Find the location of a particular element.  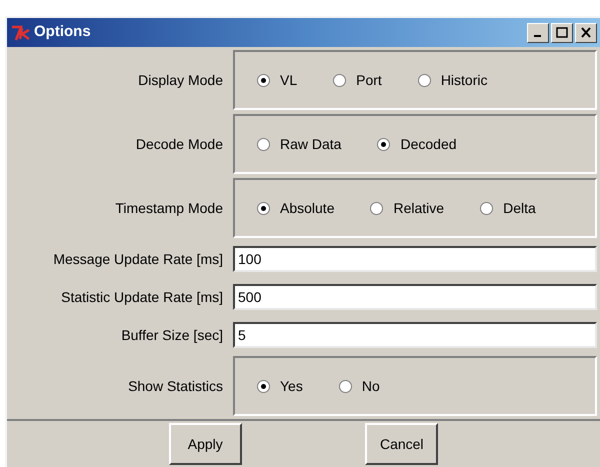

dialog-button: Cancel is located at coordinates (401, 444).